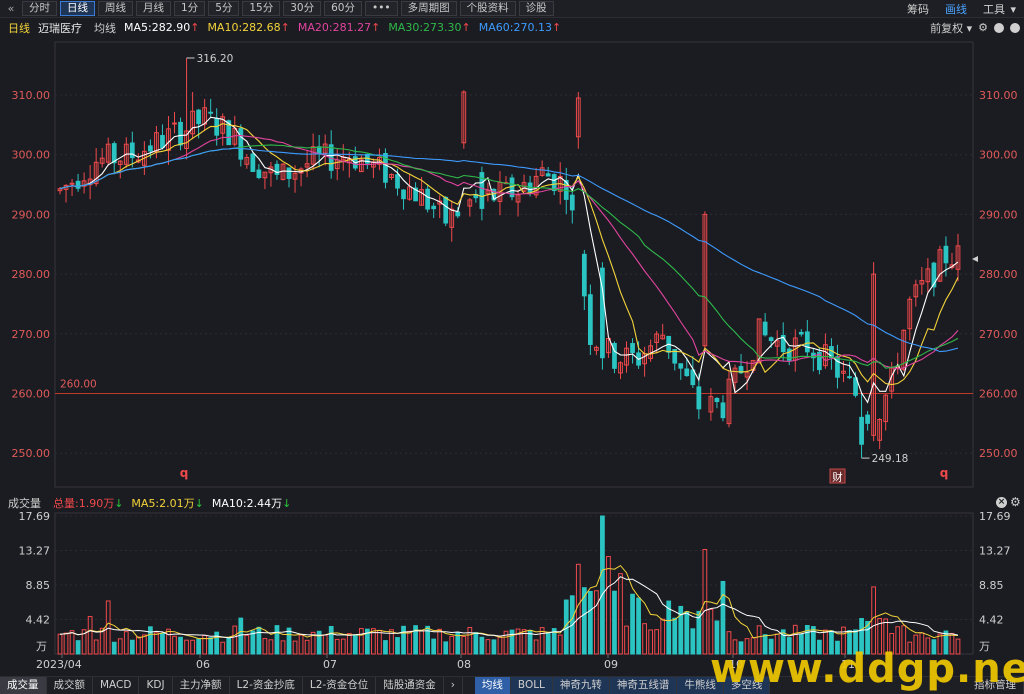  What do you see at coordinates (23, 685) in the screenshot?
I see `indicator-tab: 成交量` at bounding box center [23, 685].